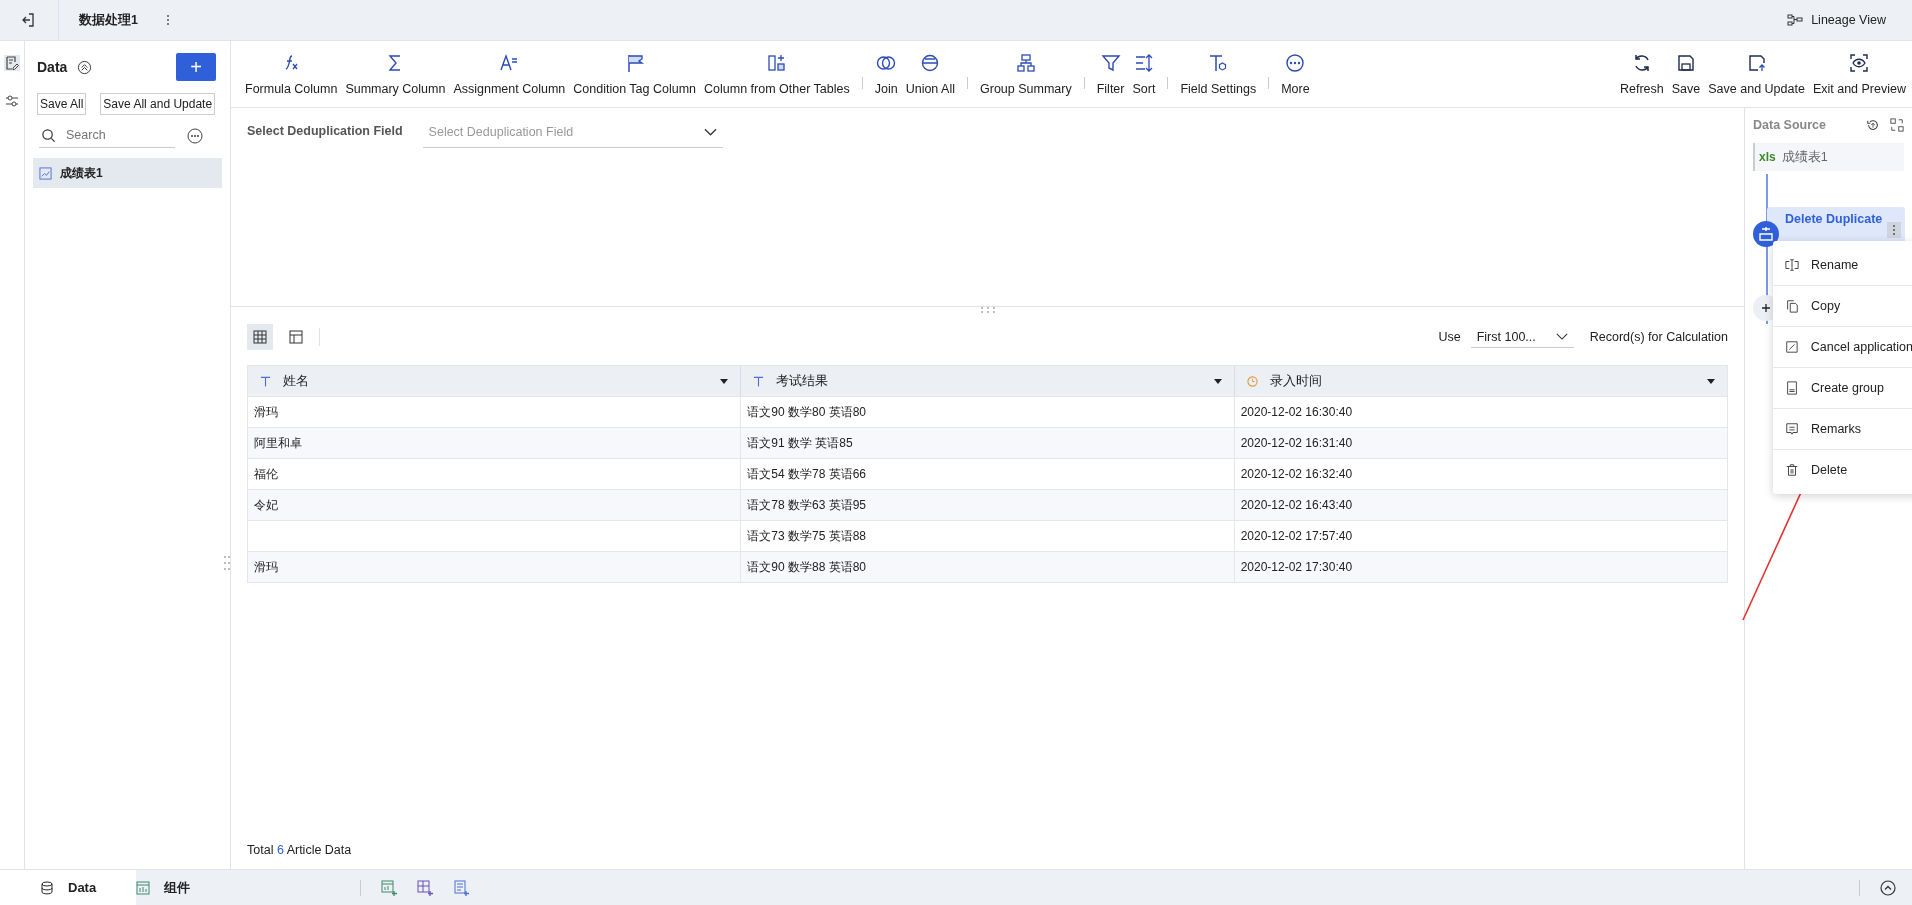 The width and height of the screenshot is (1912, 905). Describe the element at coordinates (127, 173) in the screenshot. I see `table-item: 成绩表1` at that location.